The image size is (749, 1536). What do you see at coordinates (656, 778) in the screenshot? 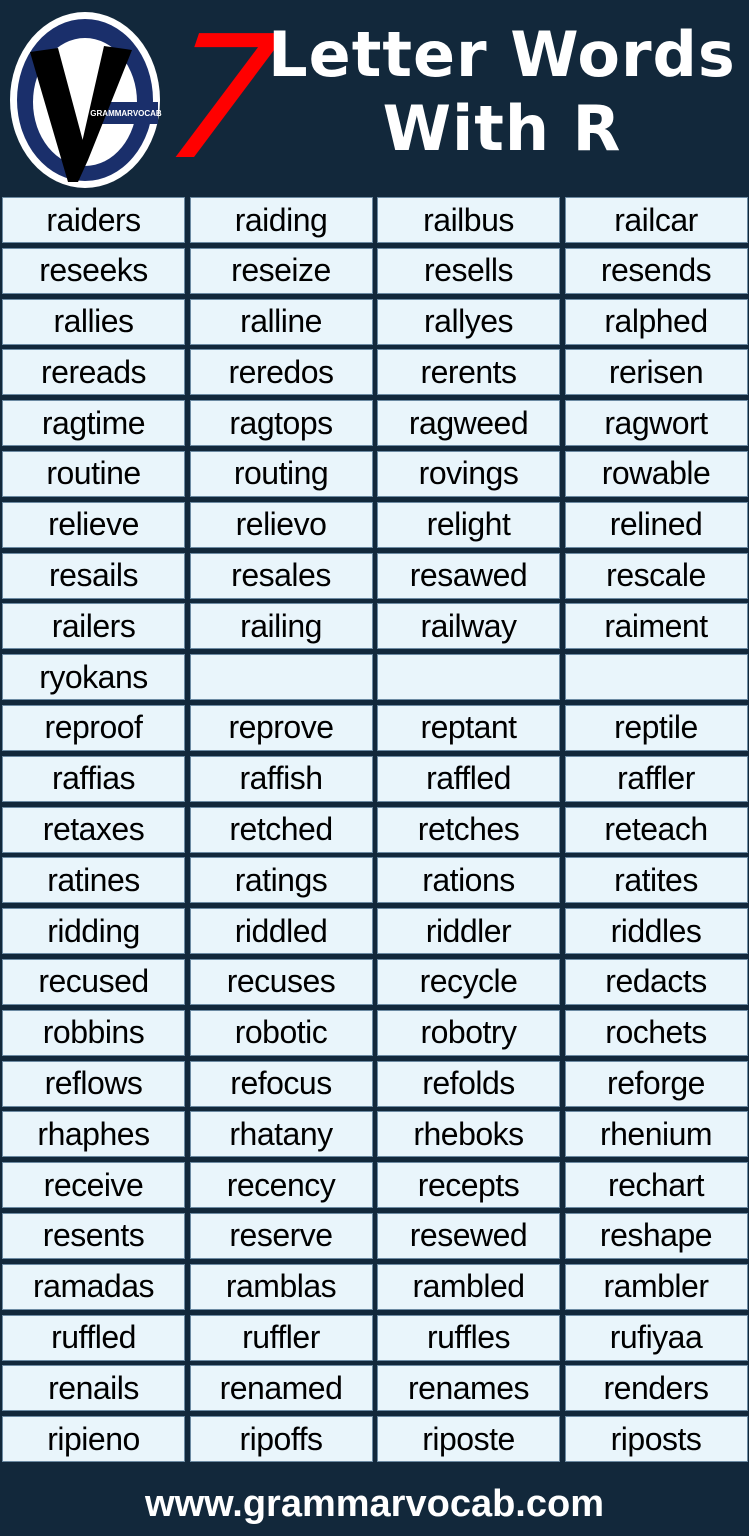
I see `word-cell: raffler` at bounding box center [656, 778].